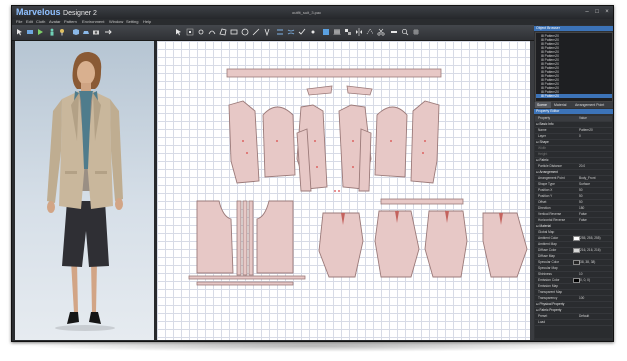 This screenshot has width=627, height=361. Describe the element at coordinates (505, 245) in the screenshot. I see `pattern-piece-shorts-front-right` at that location.